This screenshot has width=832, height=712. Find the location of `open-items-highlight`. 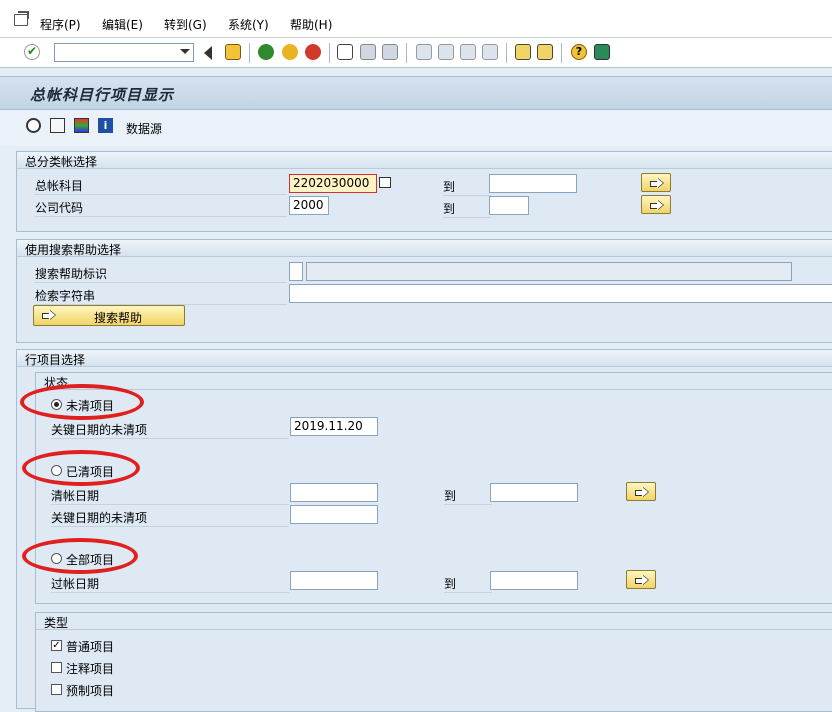

open-items-highlight is located at coordinates (82, 402).